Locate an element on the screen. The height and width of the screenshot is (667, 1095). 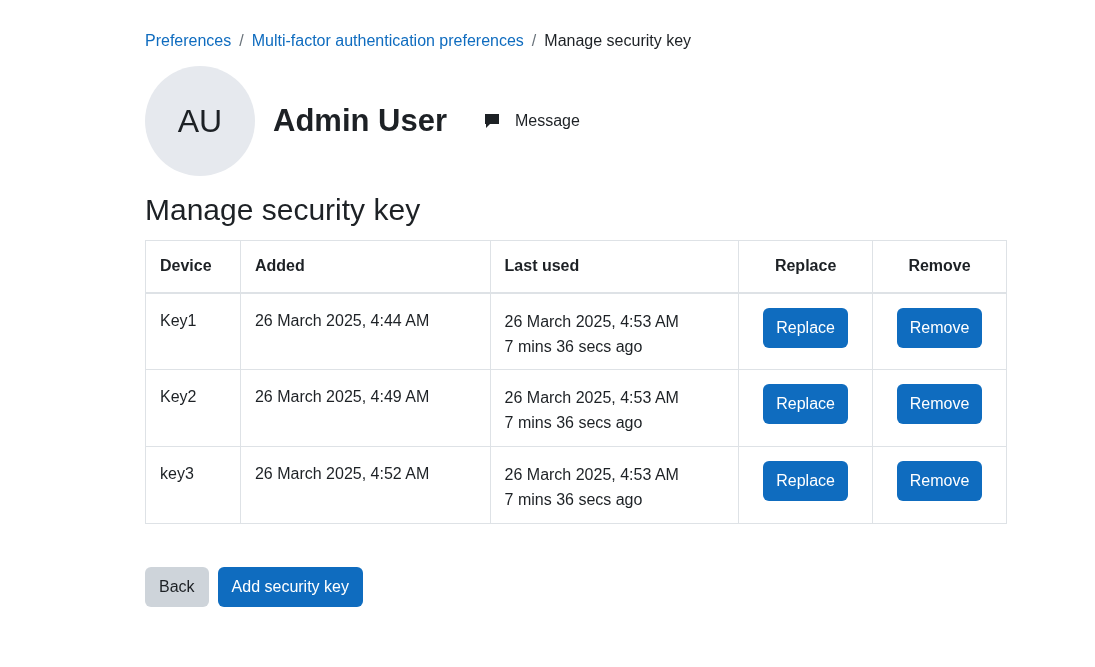
breadcrumb-current: Manage security key is located at coordinates (618, 41).